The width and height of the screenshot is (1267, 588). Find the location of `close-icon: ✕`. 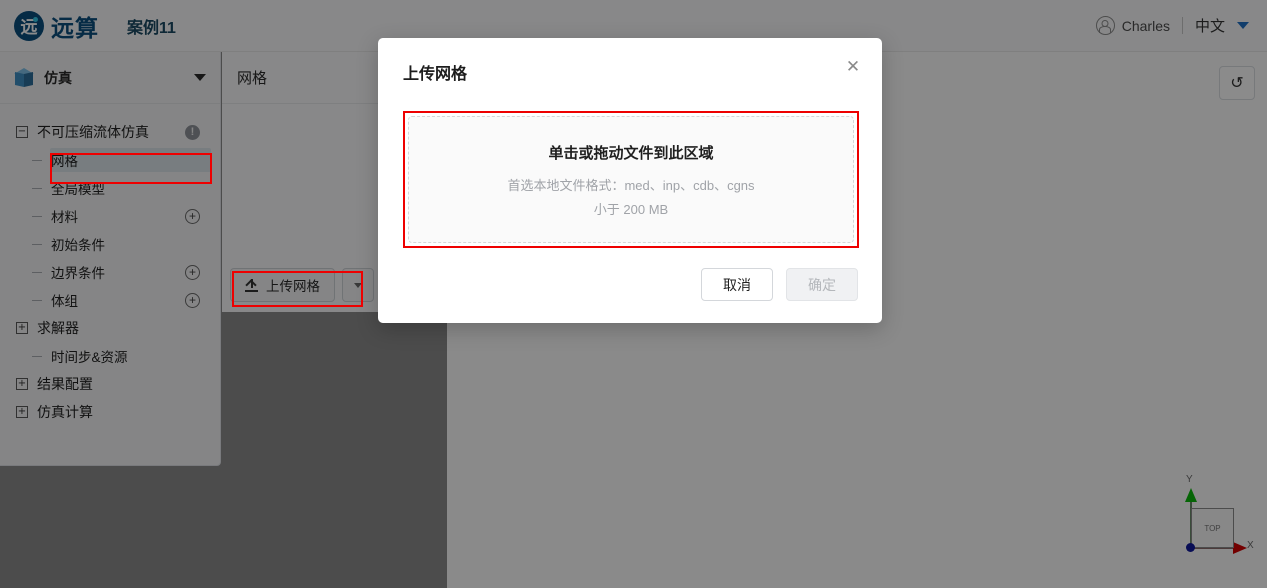

close-icon: ✕ is located at coordinates (853, 67).